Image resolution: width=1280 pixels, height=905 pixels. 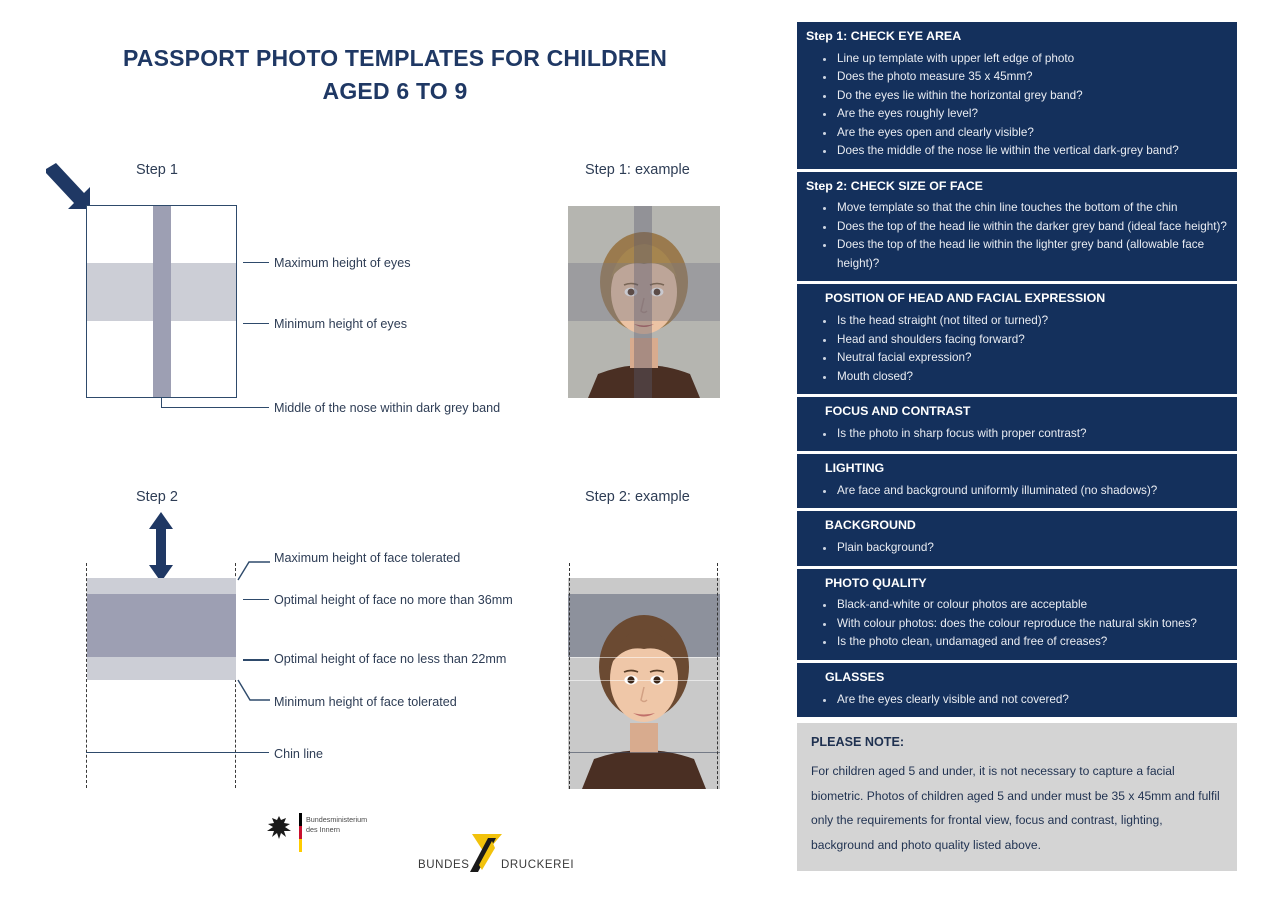 What do you see at coordinates (300, 819) in the screenshot?
I see `flag-stripe-black` at bounding box center [300, 819].